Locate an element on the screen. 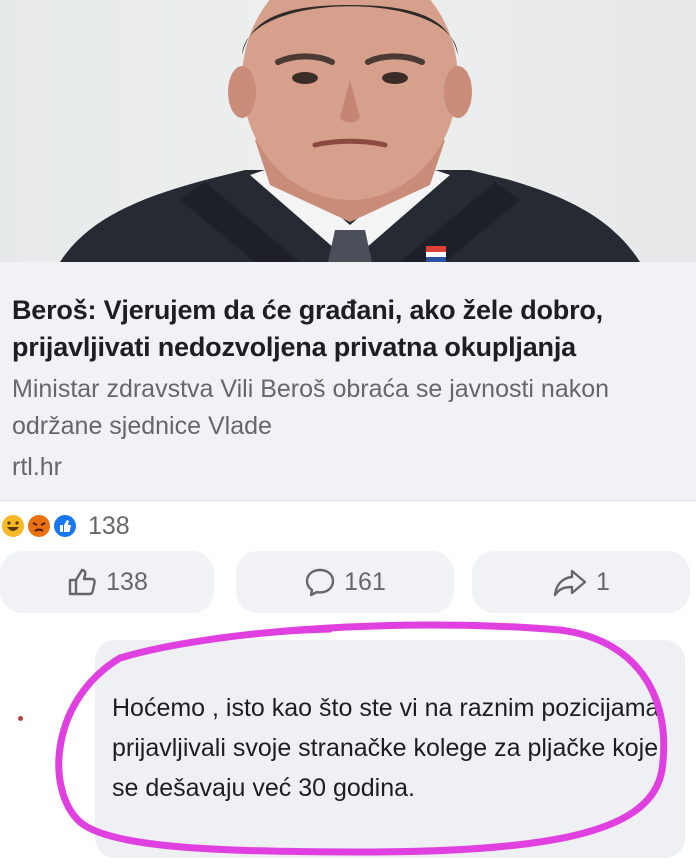  thumbs-up-icon is located at coordinates (82, 582).